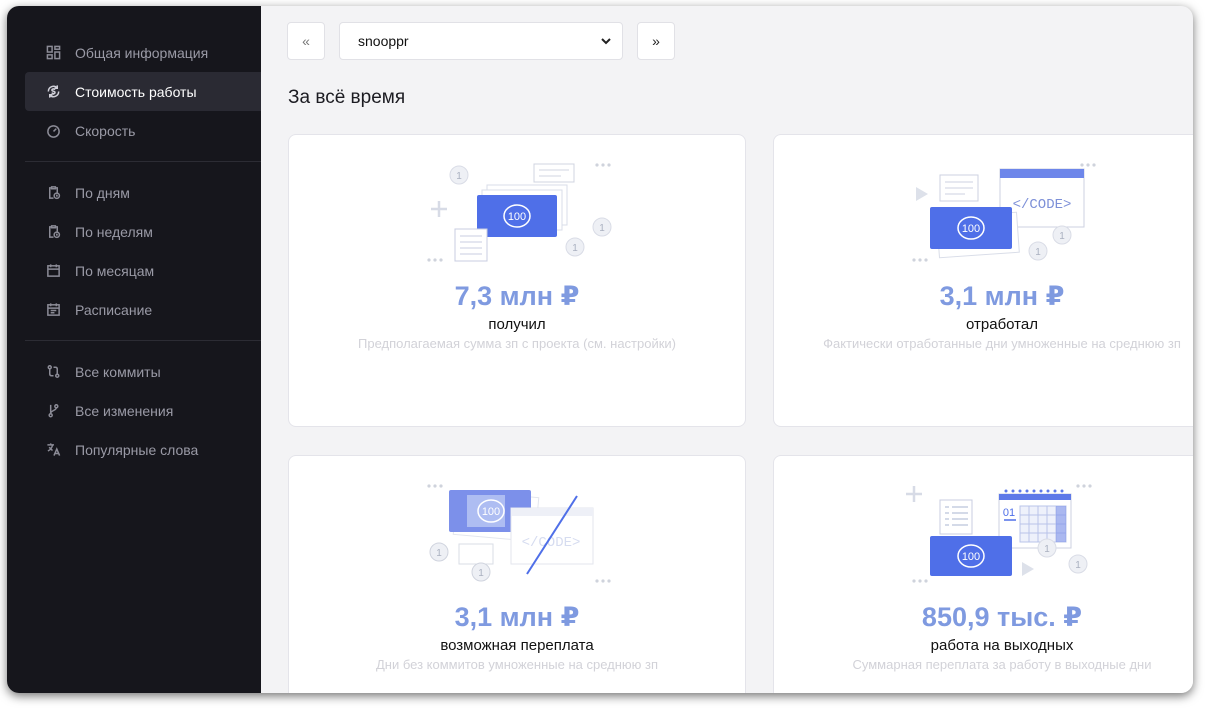  I want to click on stat-value: 850,9 тыс. ₽, so click(1002, 617).